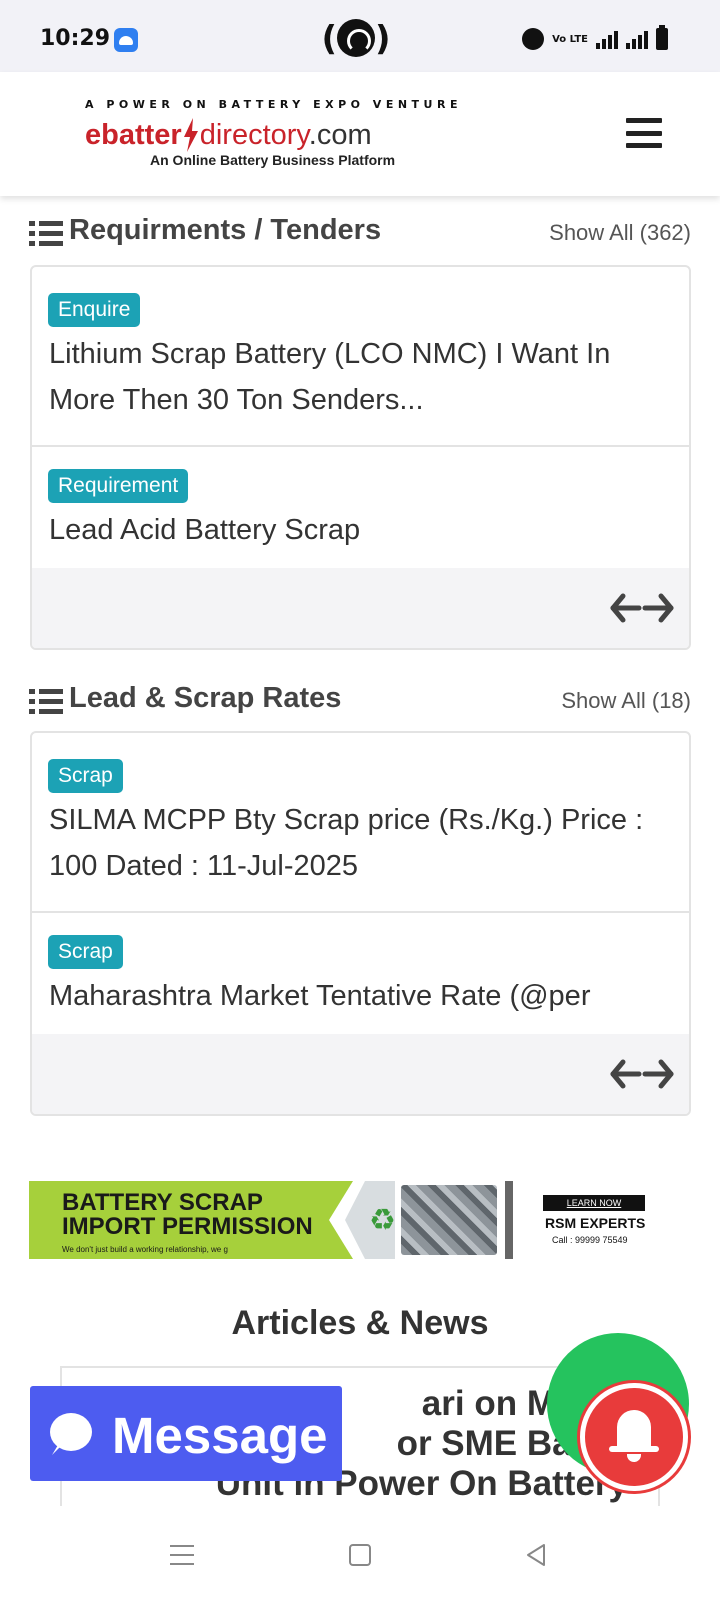 Image resolution: width=720 pixels, height=1600 pixels. Describe the element at coordinates (634, 1458) in the screenshot. I see `bell-clapper` at that location.